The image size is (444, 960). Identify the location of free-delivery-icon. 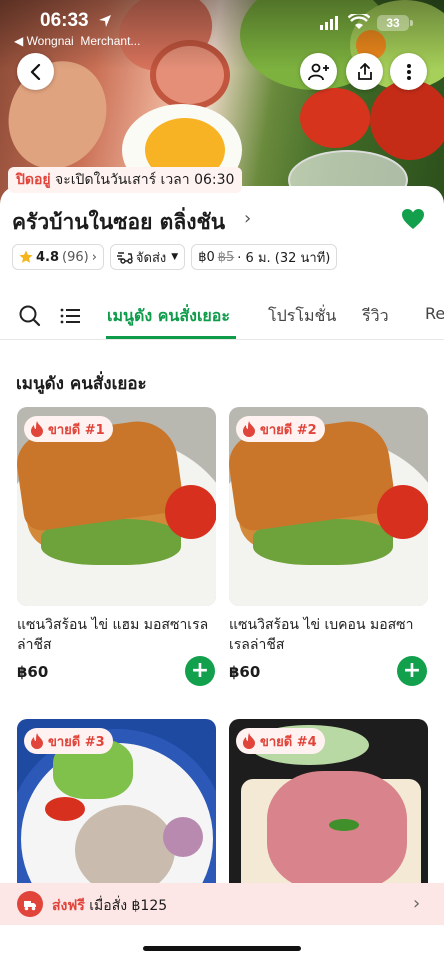
(30, 904).